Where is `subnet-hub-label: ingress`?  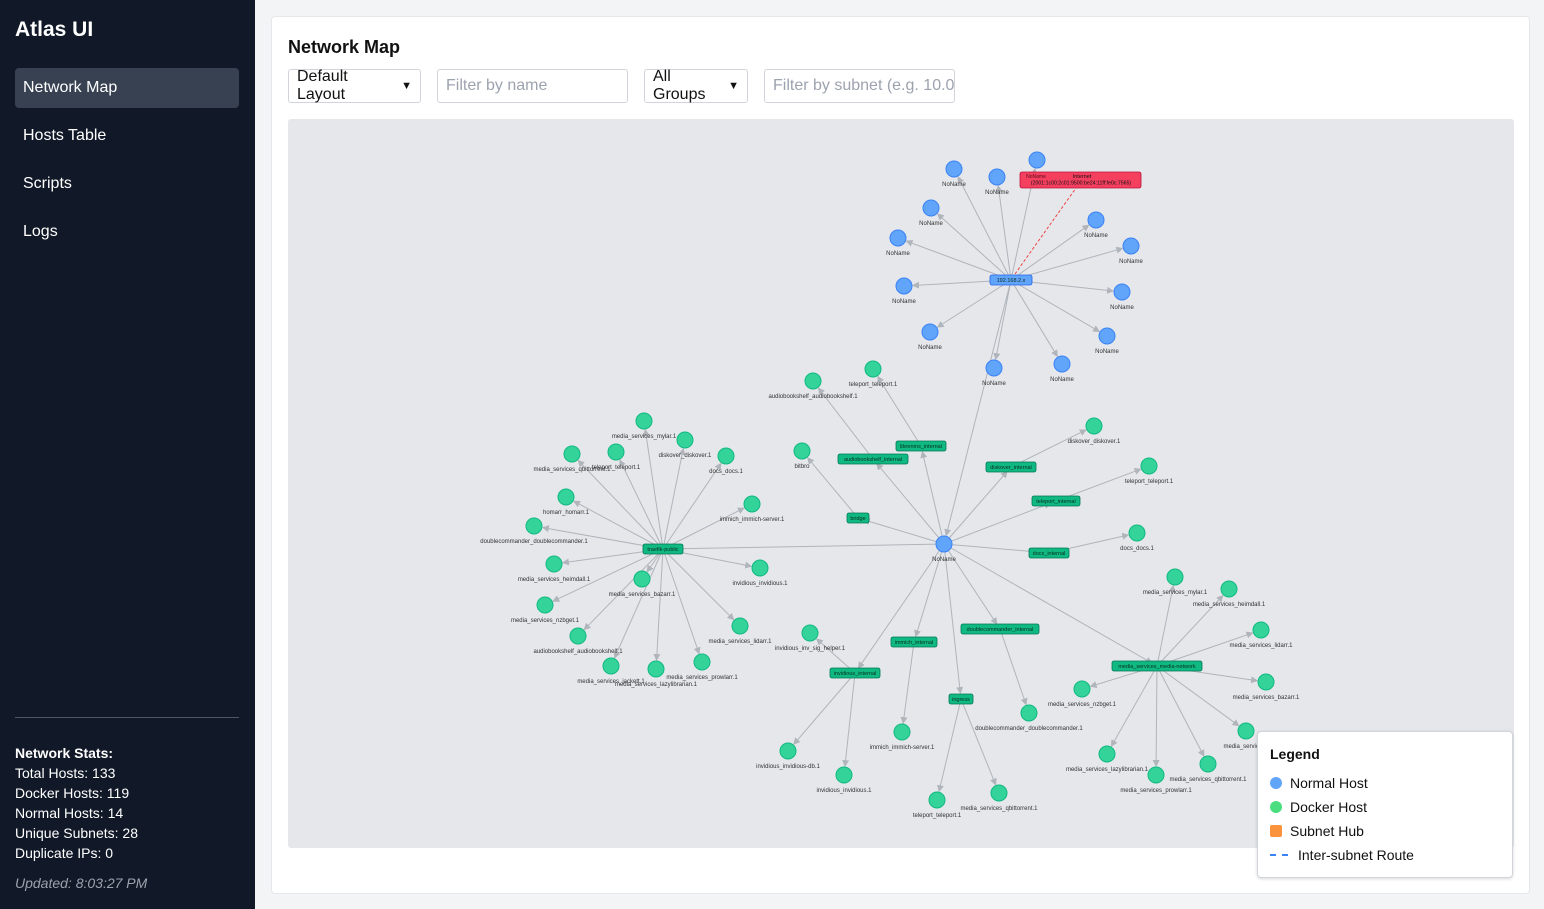
subnet-hub-label: ingress is located at coordinates (961, 700).